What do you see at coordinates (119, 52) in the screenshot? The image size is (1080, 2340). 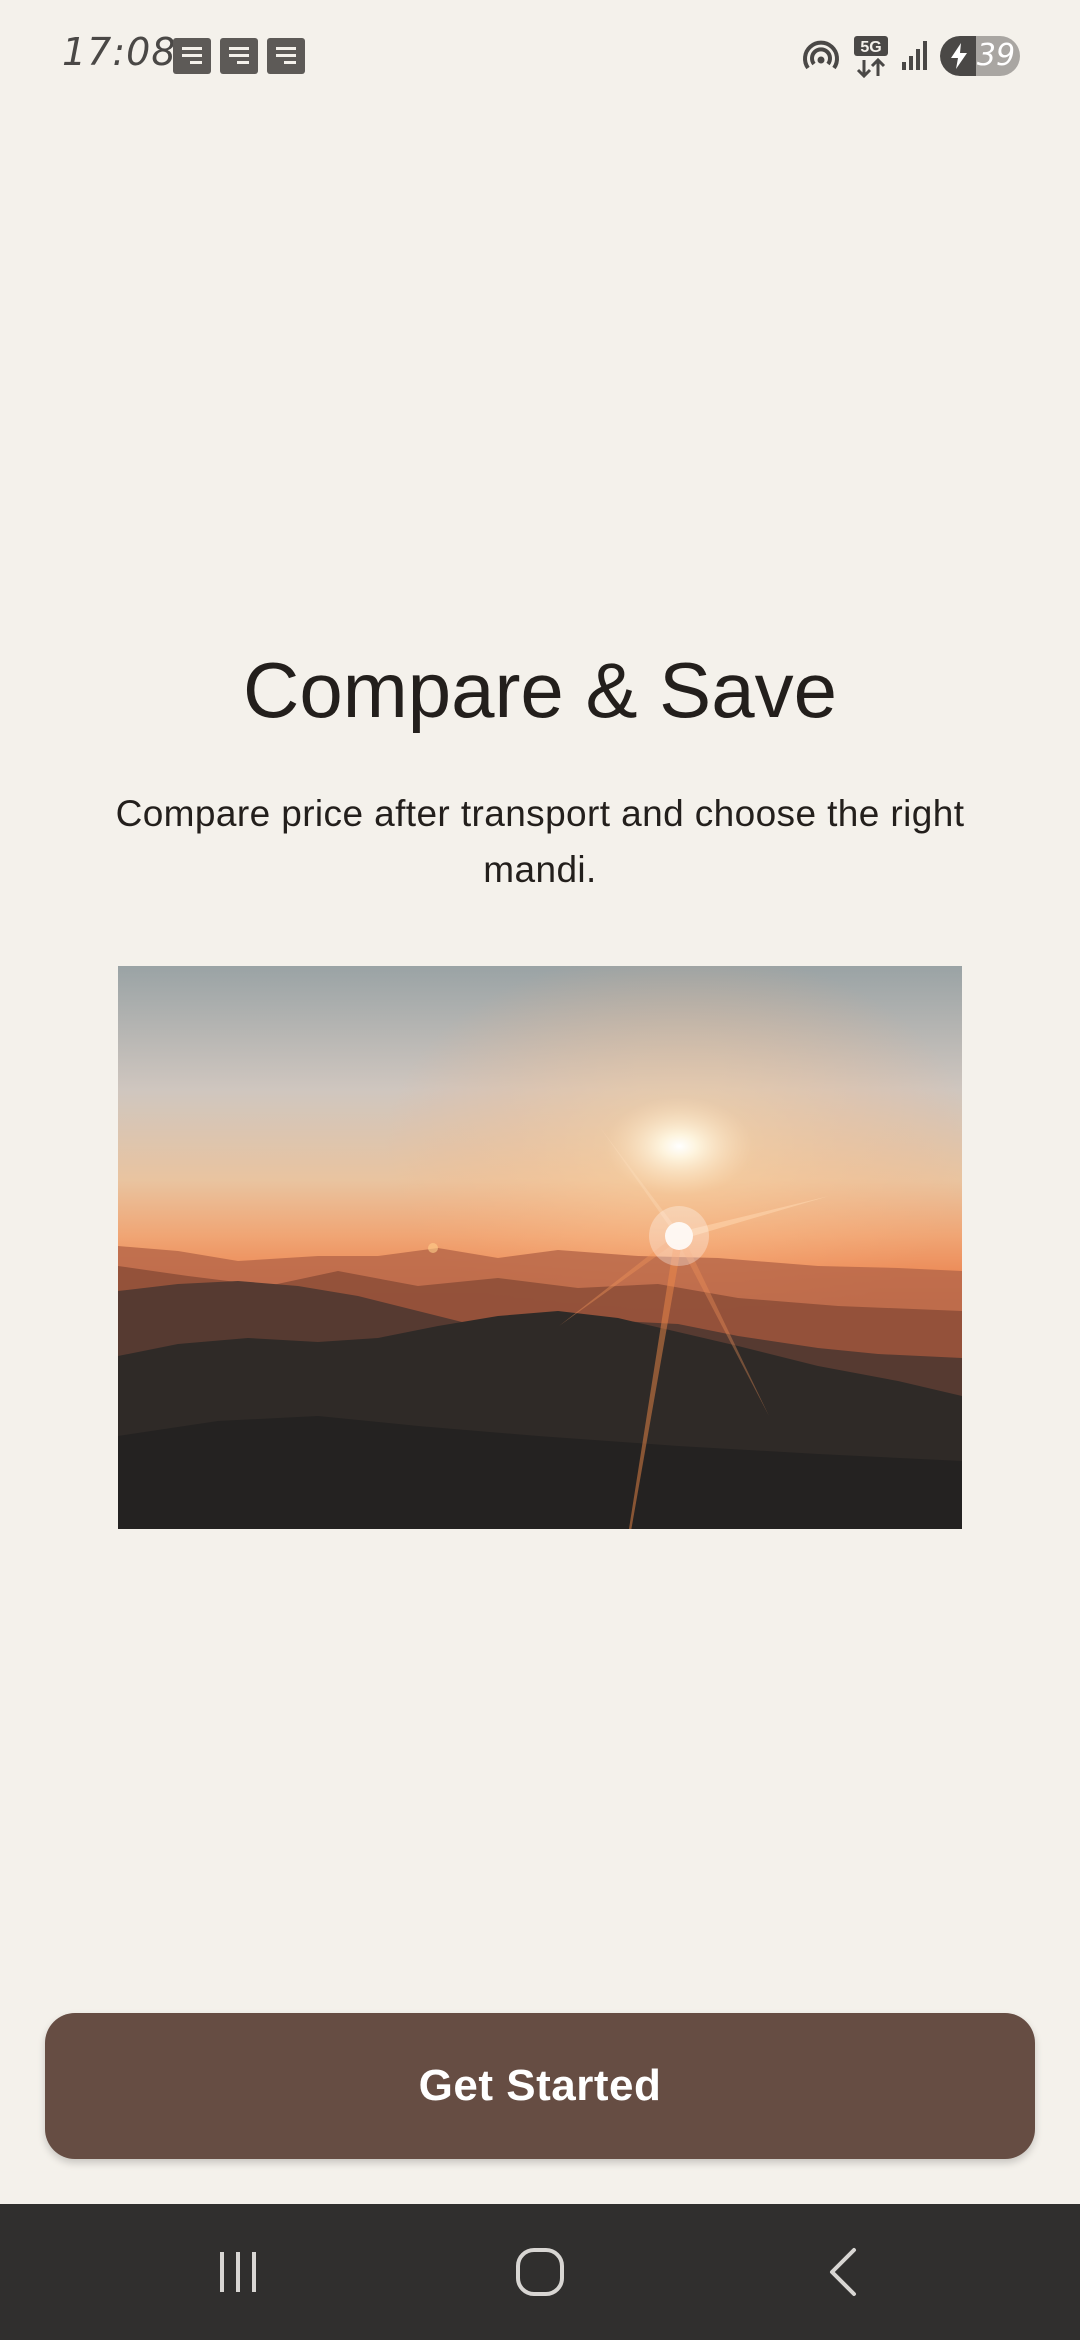 I see `status-time: 17:08` at bounding box center [119, 52].